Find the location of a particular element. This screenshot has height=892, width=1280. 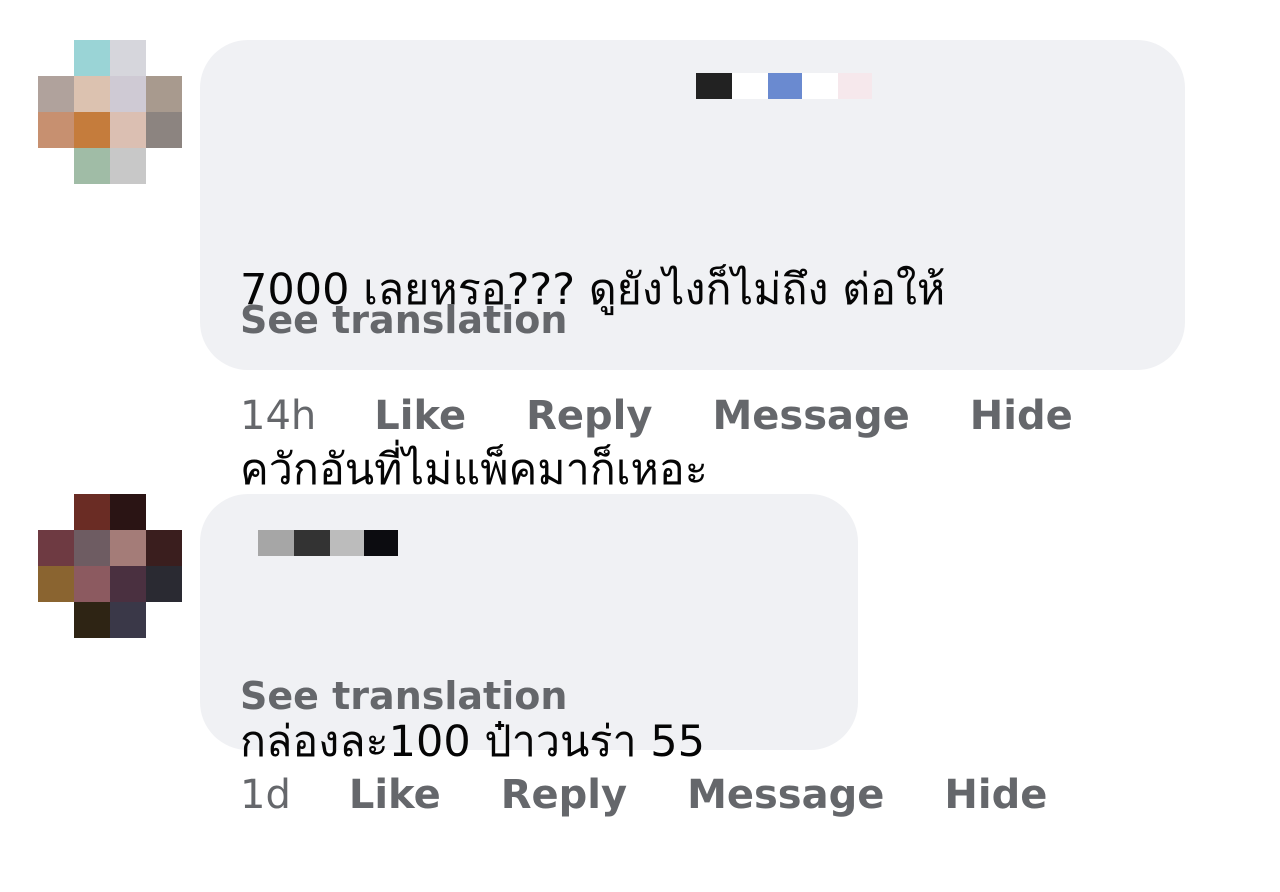

comment-text-line: ควักอันที่ไม่แพ็คมาก็เหอะ is located at coordinates (474, 470).